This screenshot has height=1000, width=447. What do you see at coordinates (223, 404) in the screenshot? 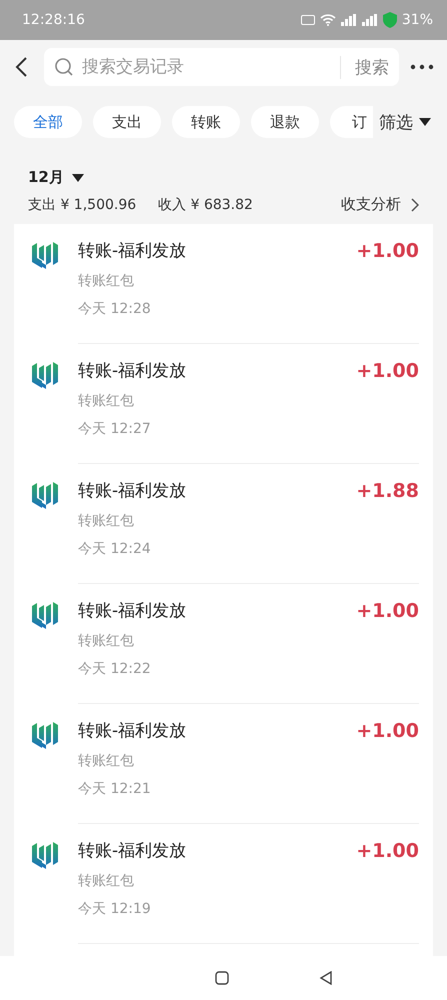
I see `transaction-row: 转账-福利发放 转账红包 今天 12:27 +1.00` at bounding box center [223, 404].